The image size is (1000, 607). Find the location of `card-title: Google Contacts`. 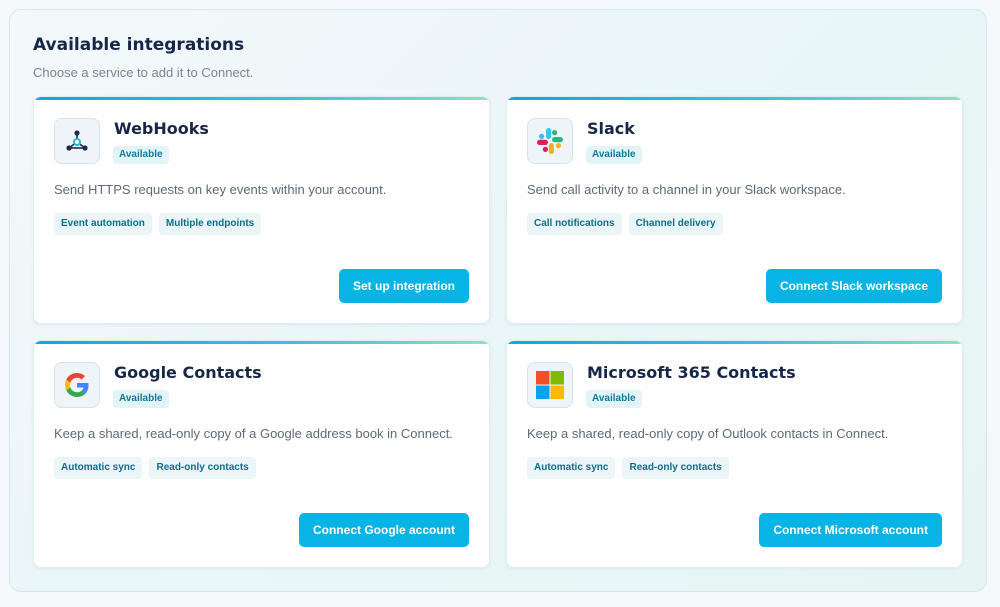

card-title: Google Contacts is located at coordinates (188, 372).